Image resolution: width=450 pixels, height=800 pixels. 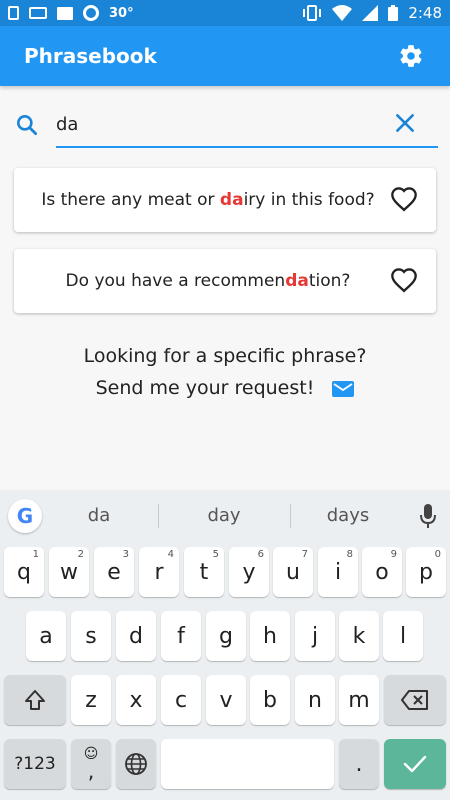 I want to click on phrase-card: Is there any meat or dairy in this food?, so click(x=225, y=200).